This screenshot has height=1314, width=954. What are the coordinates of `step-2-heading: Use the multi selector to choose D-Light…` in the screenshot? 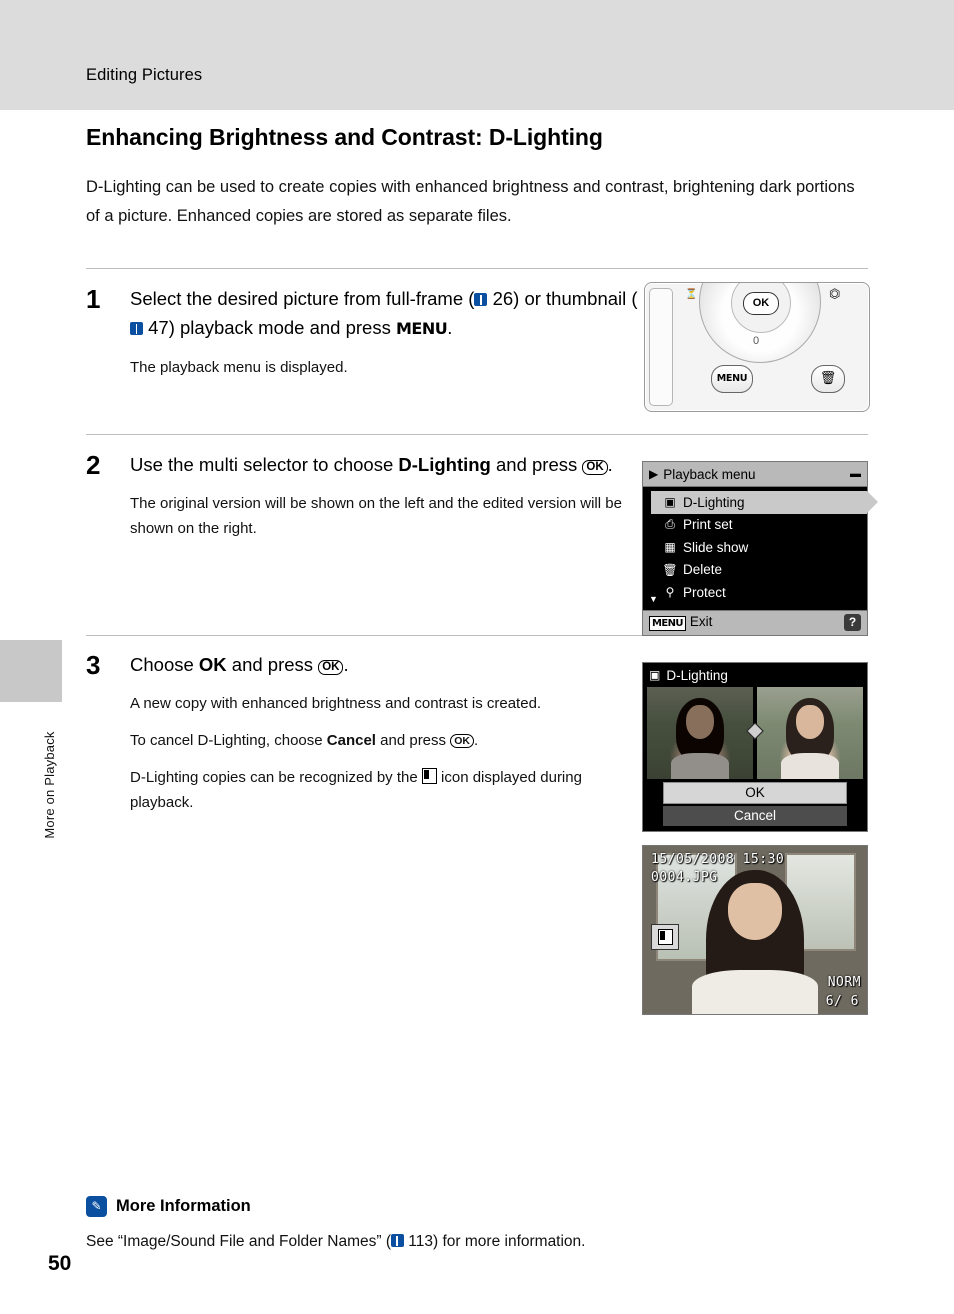 It's located at (385, 464).